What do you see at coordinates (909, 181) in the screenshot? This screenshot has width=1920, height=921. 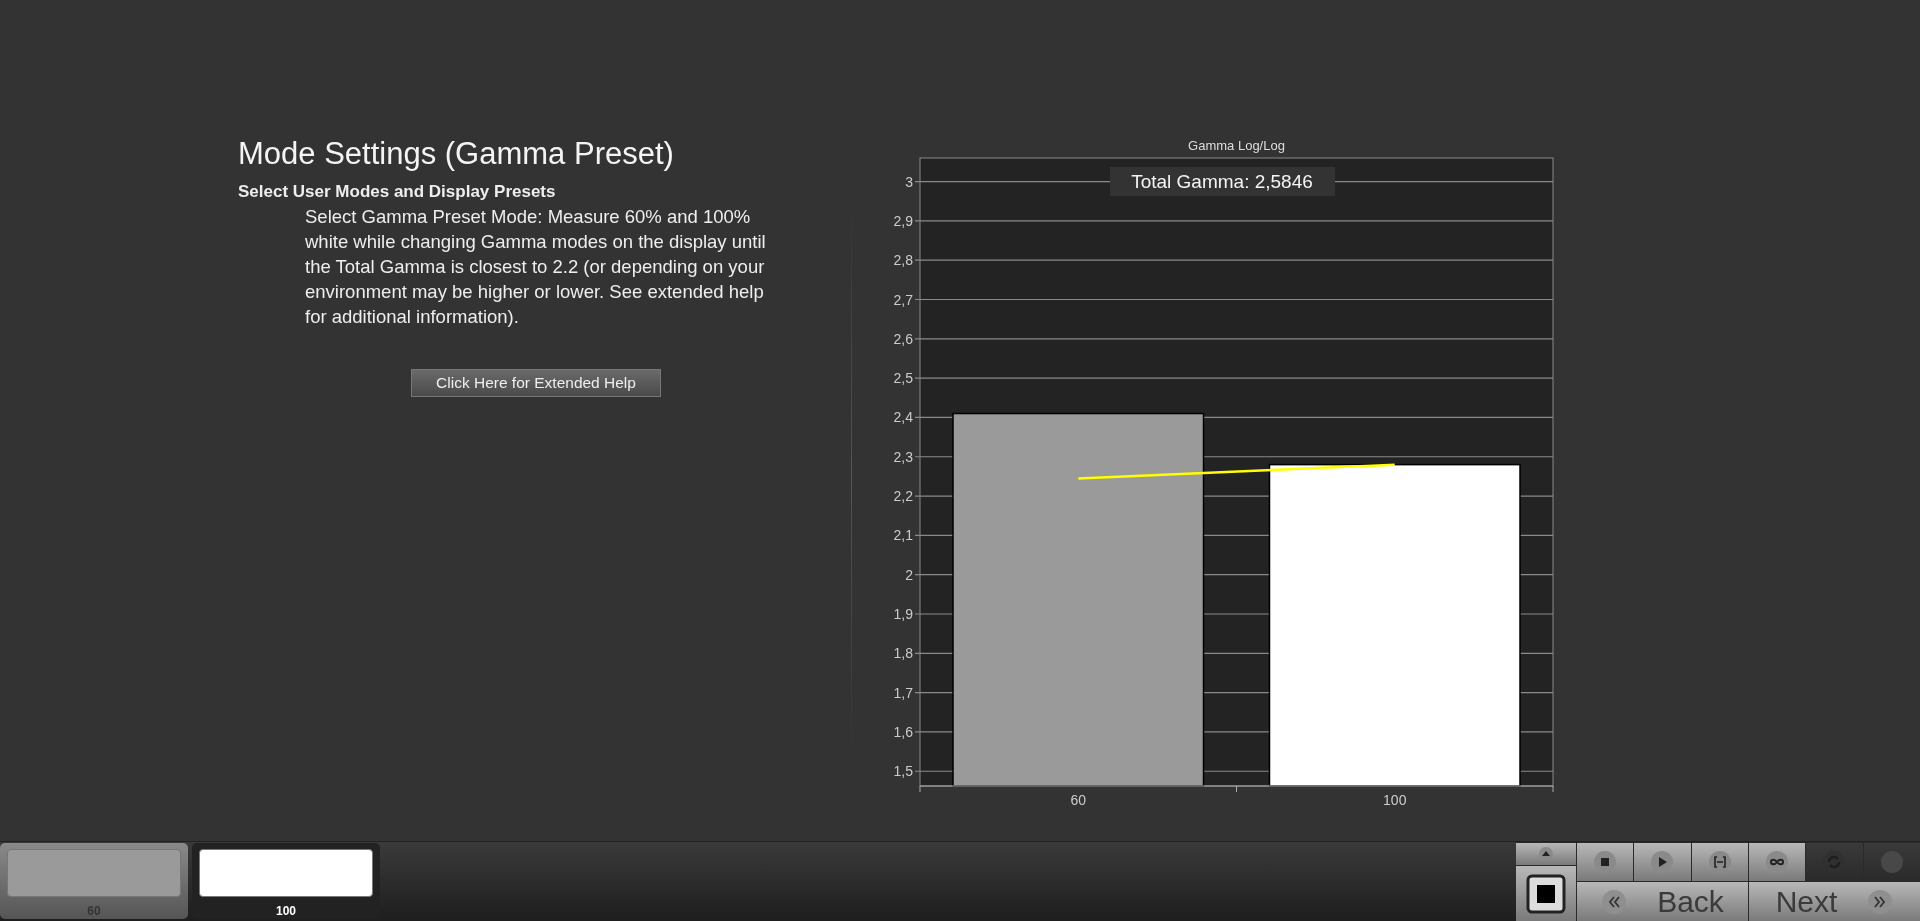 I see `y-tick-label: 3` at bounding box center [909, 181].